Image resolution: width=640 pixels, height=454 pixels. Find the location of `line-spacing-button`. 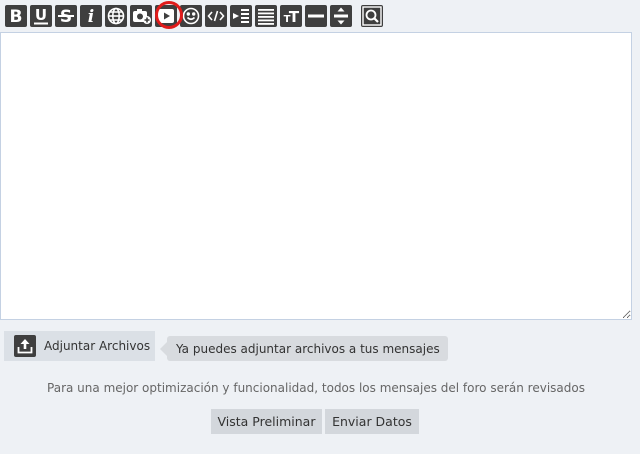

line-spacing-button is located at coordinates (341, 16).